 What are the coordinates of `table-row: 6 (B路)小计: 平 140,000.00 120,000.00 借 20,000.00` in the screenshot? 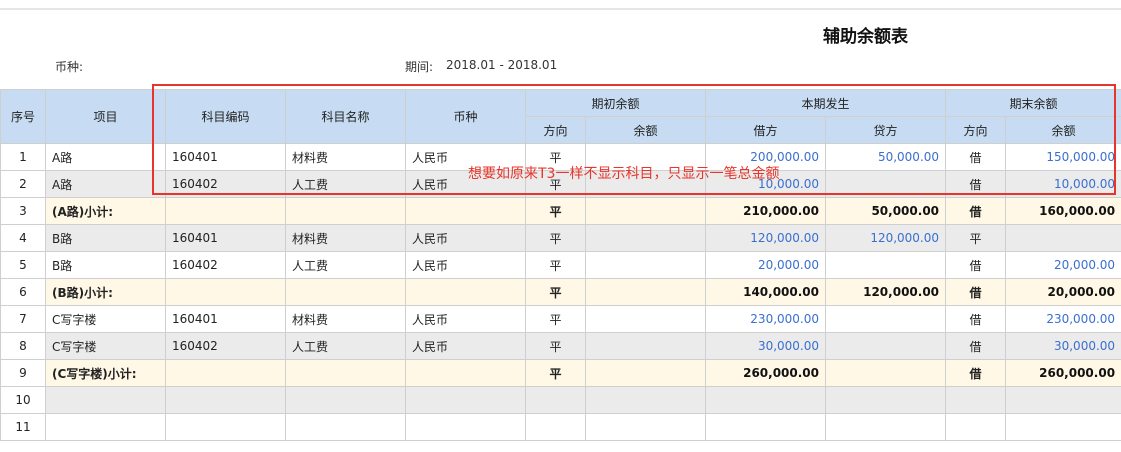 It's located at (560, 292).